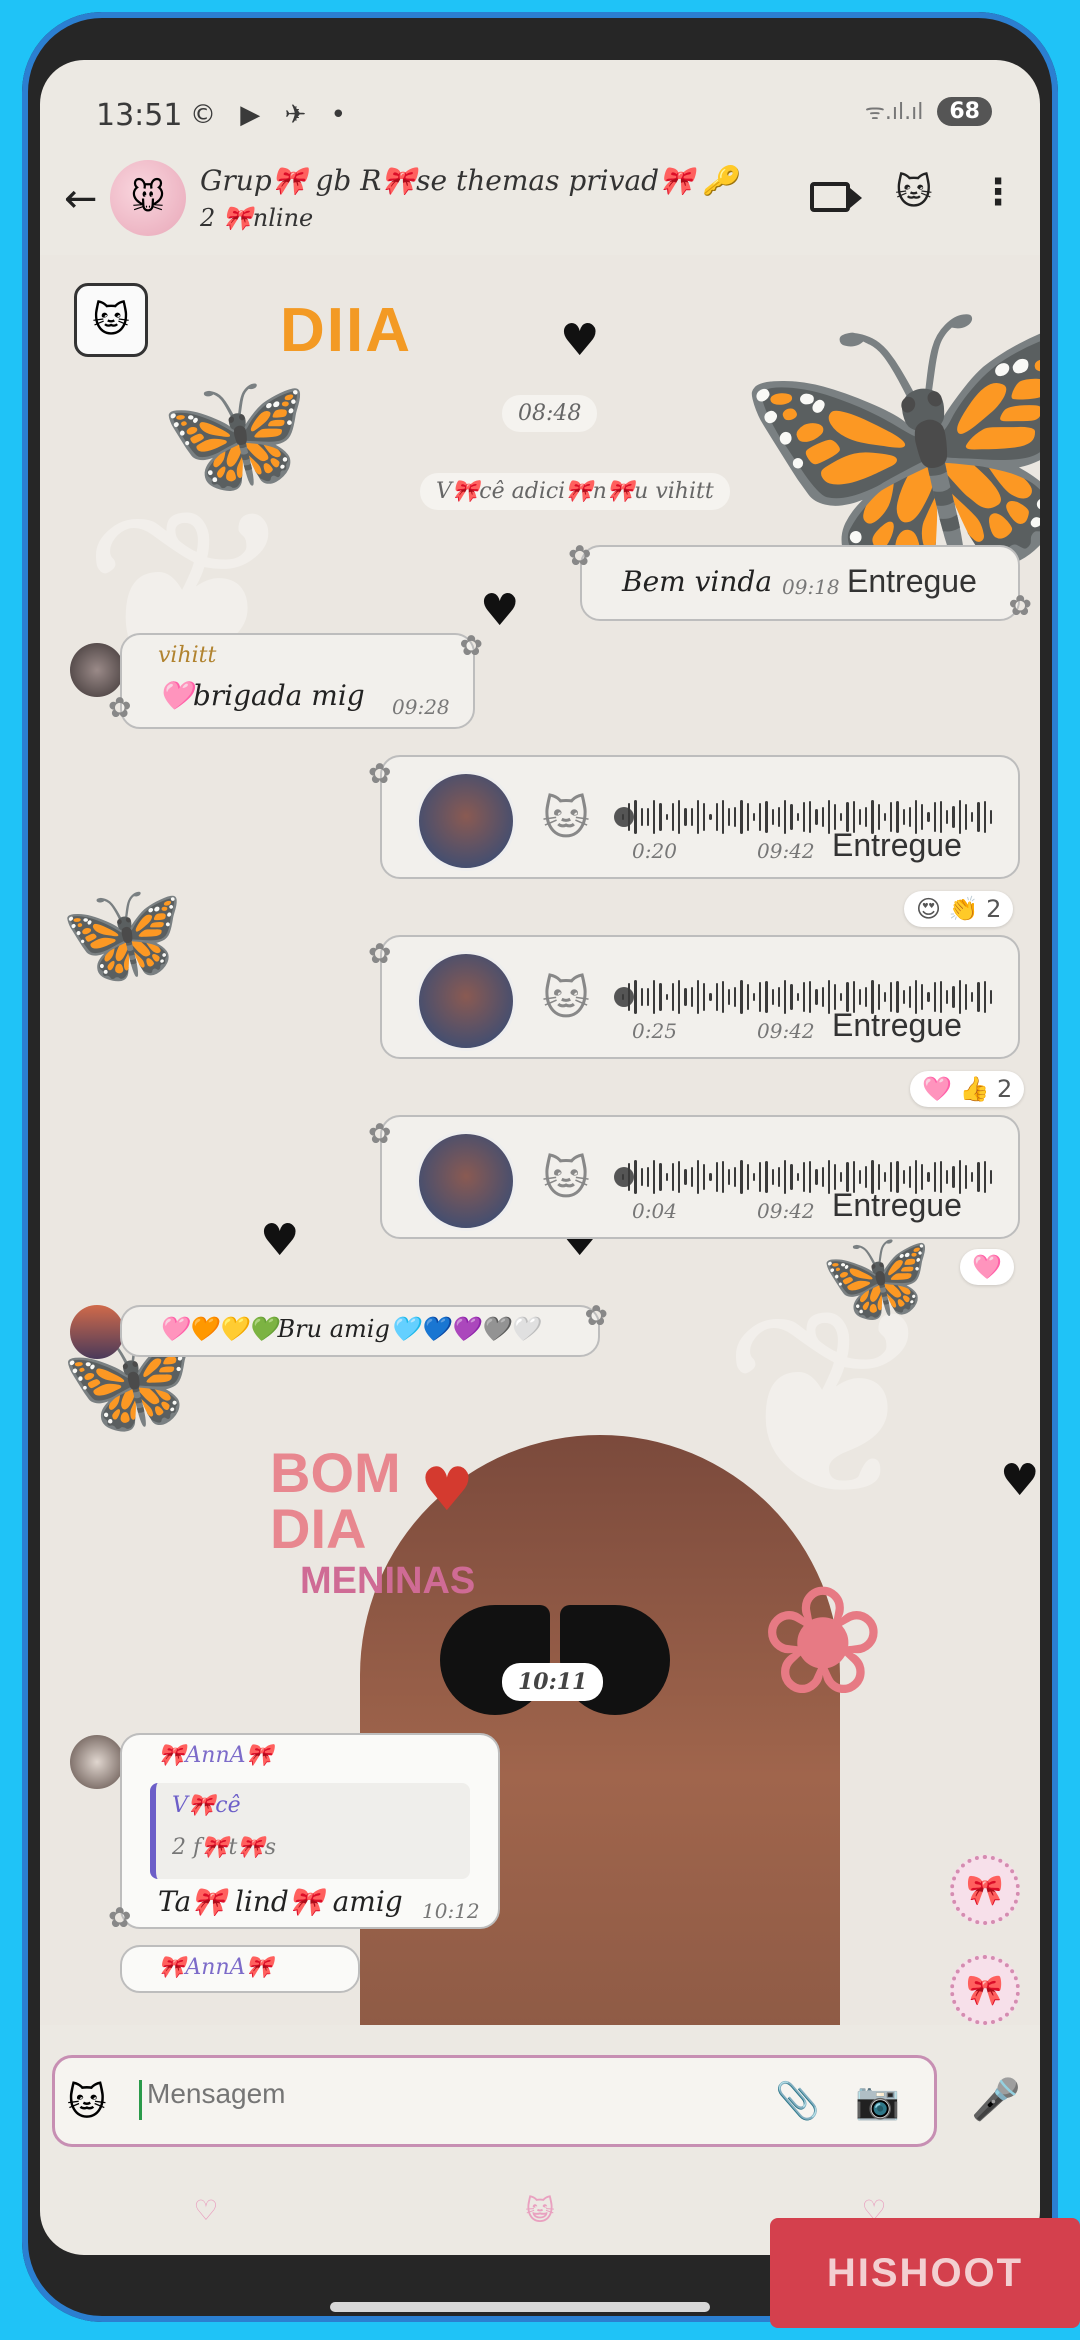 This screenshot has height=2340, width=1080. What do you see at coordinates (998, 192) in the screenshot?
I see `more-options-icon: ⋮` at bounding box center [998, 192].